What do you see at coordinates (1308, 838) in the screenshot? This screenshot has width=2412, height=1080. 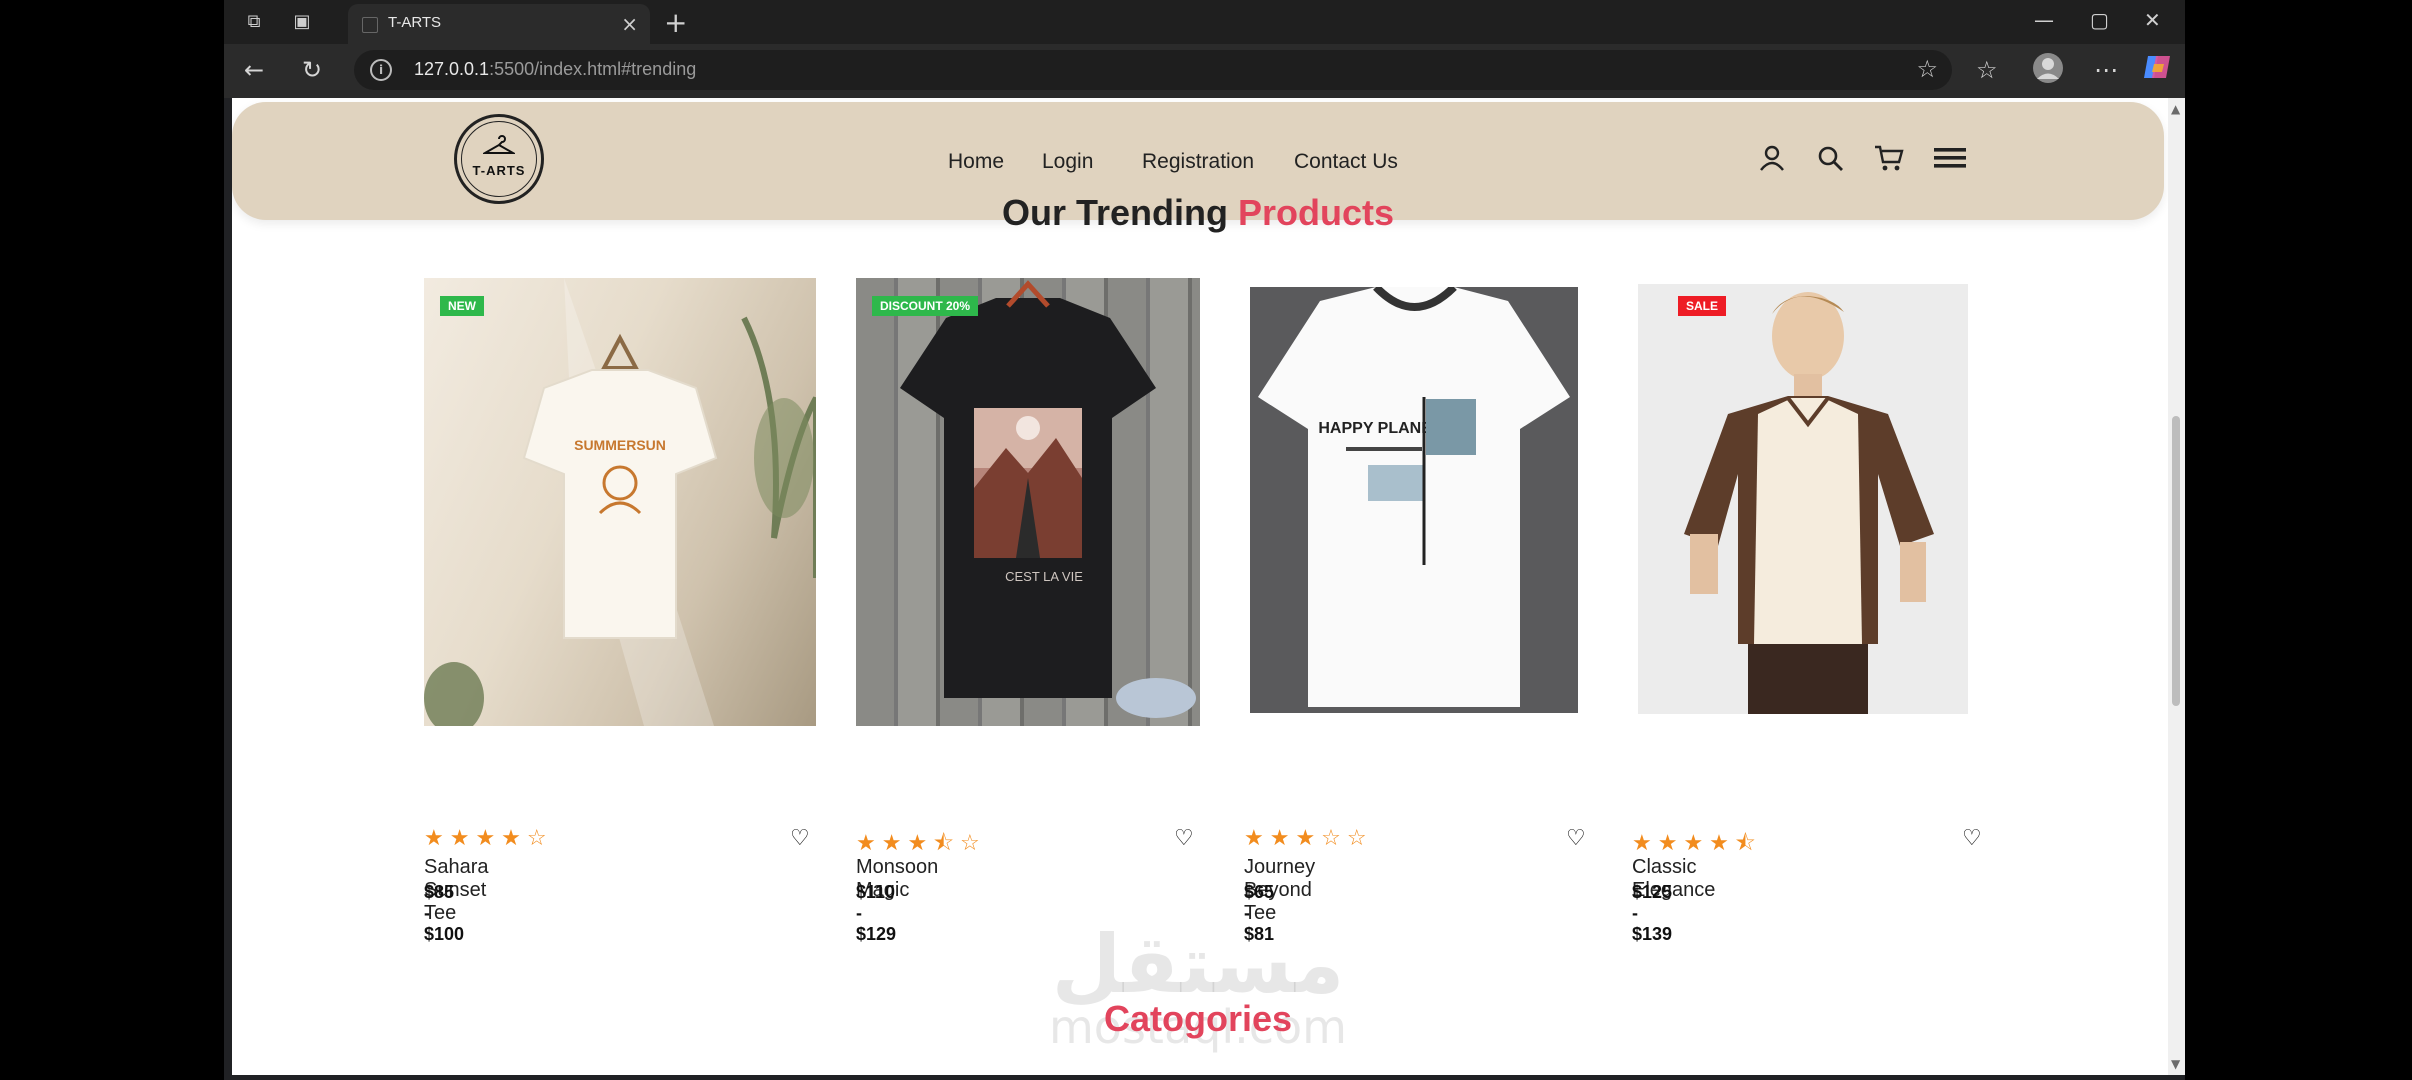 I see `star-rating: ★★★☆☆` at bounding box center [1308, 838].